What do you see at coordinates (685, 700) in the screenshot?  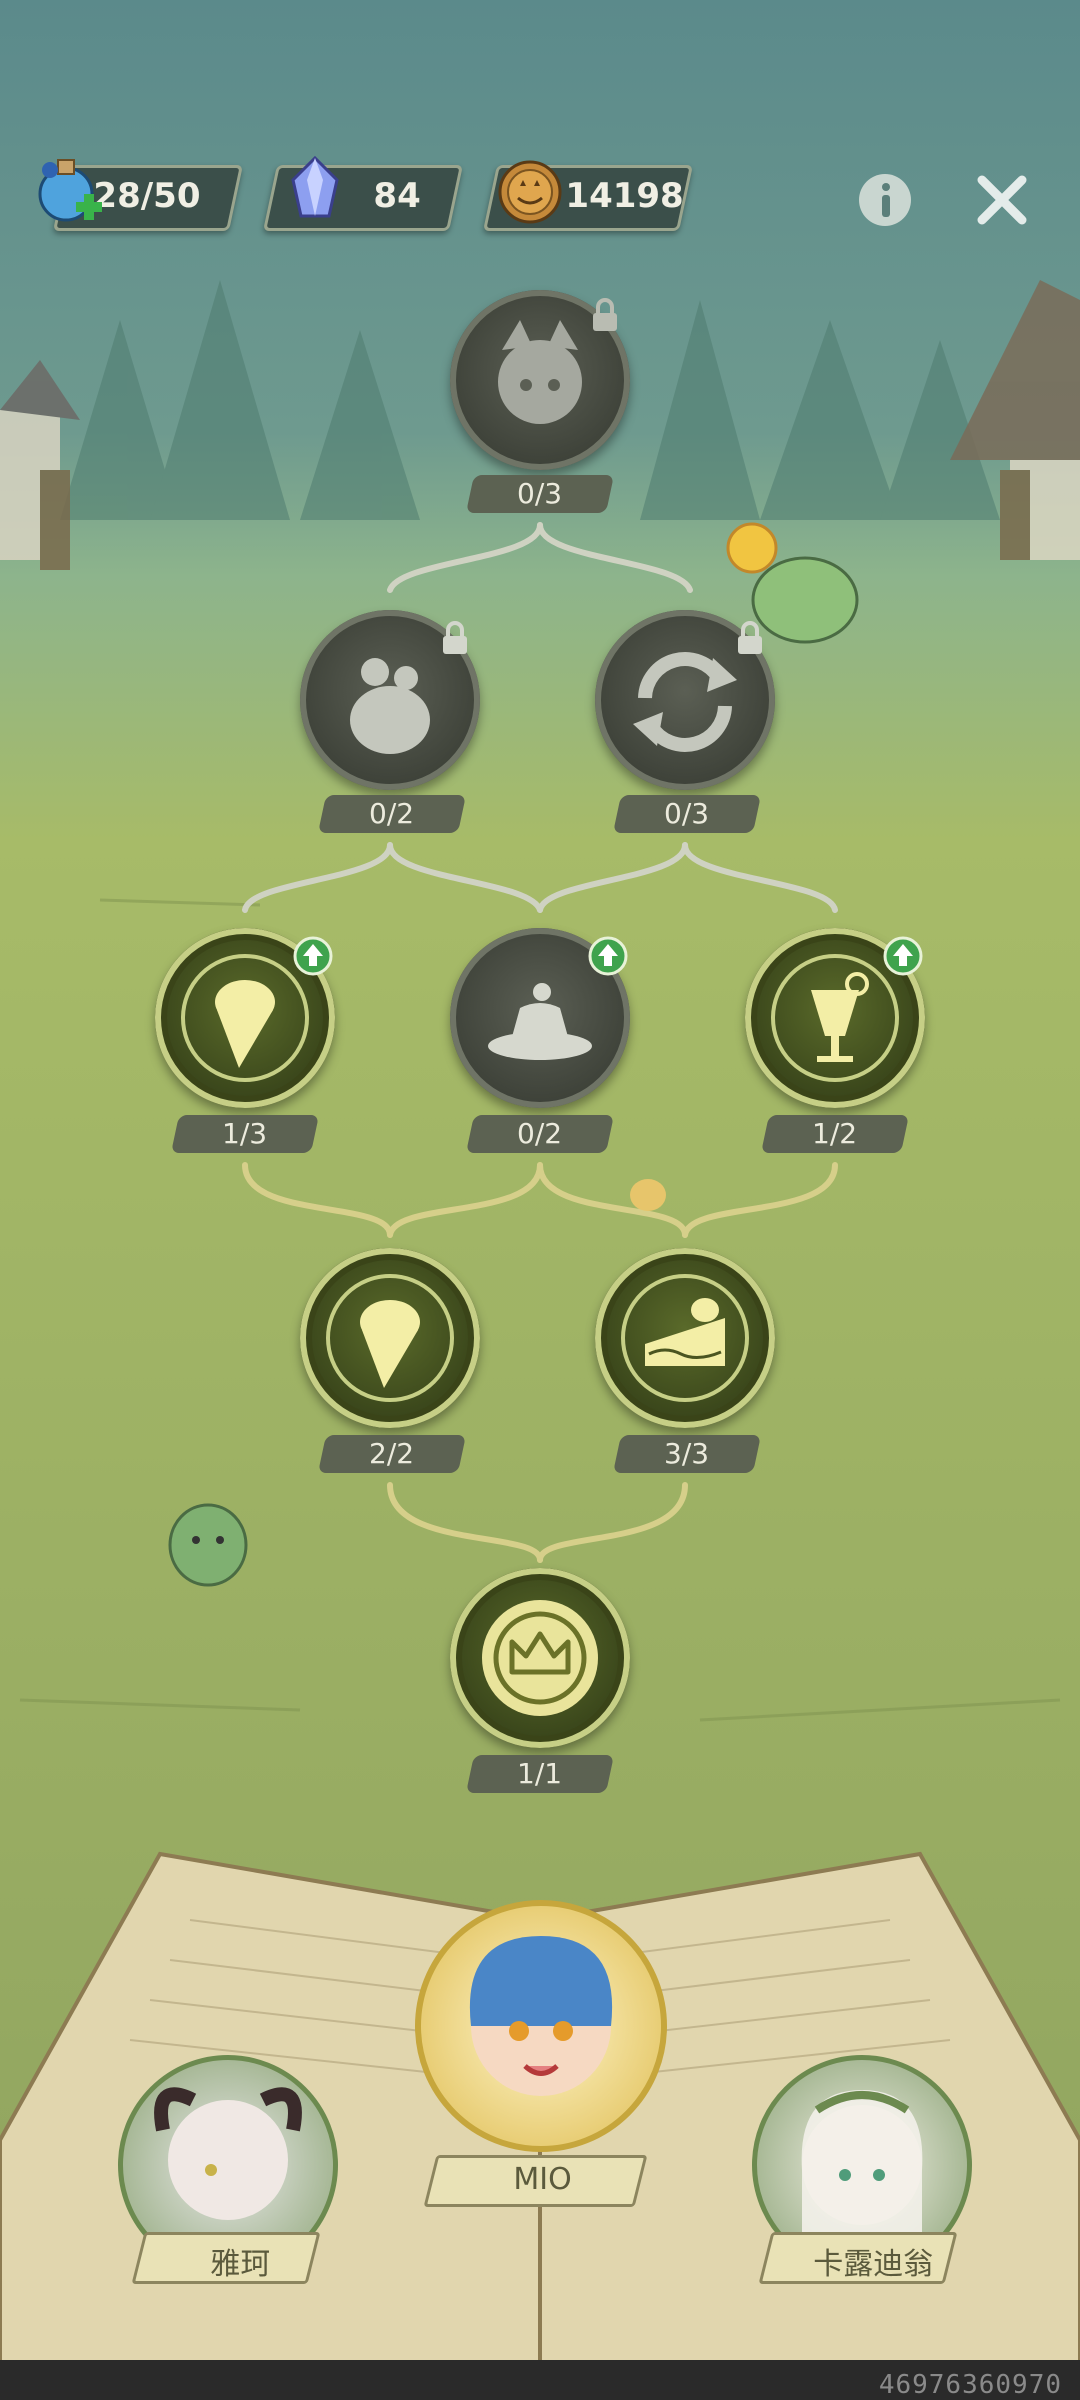 I see `skill-node-refresh` at bounding box center [685, 700].